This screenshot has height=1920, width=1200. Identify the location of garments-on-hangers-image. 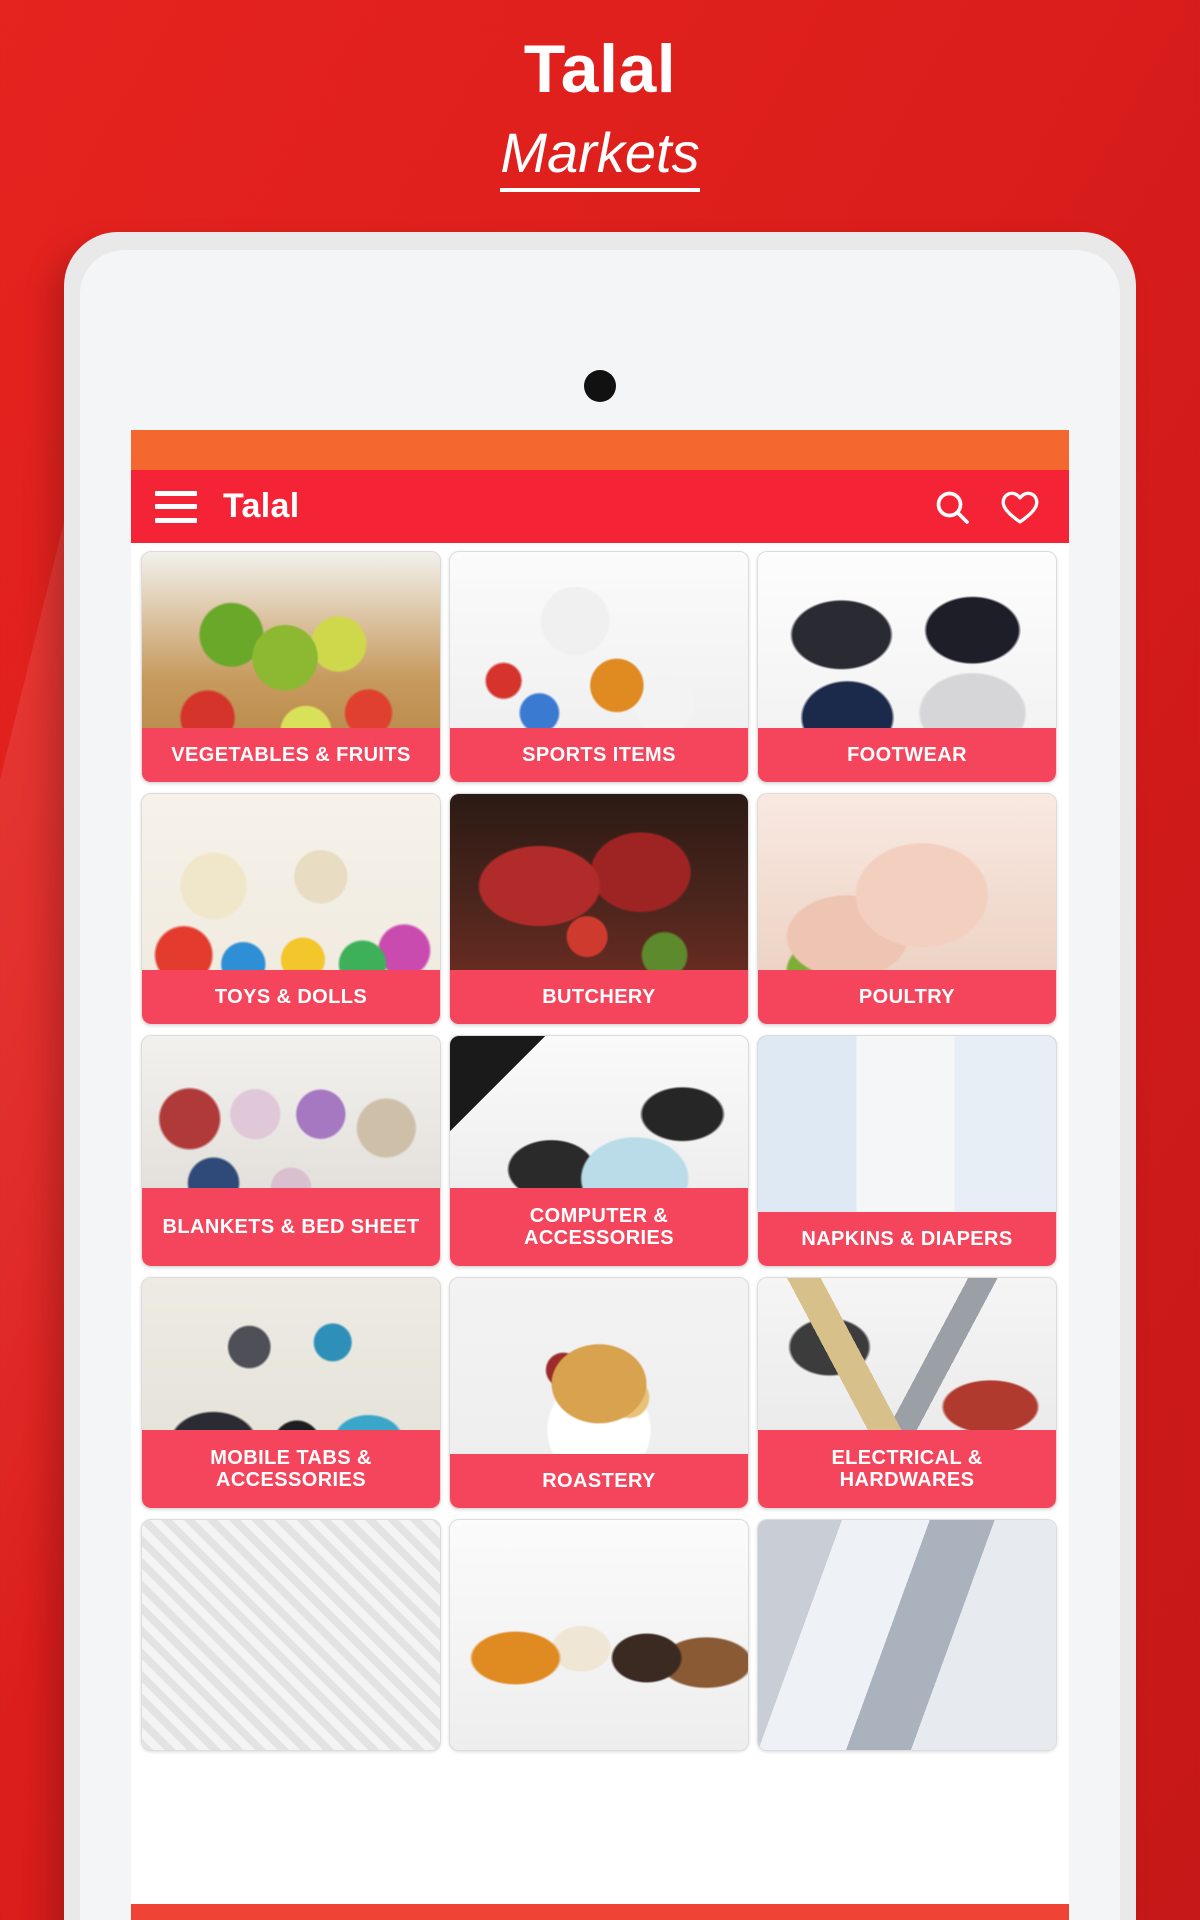
(907, 1635).